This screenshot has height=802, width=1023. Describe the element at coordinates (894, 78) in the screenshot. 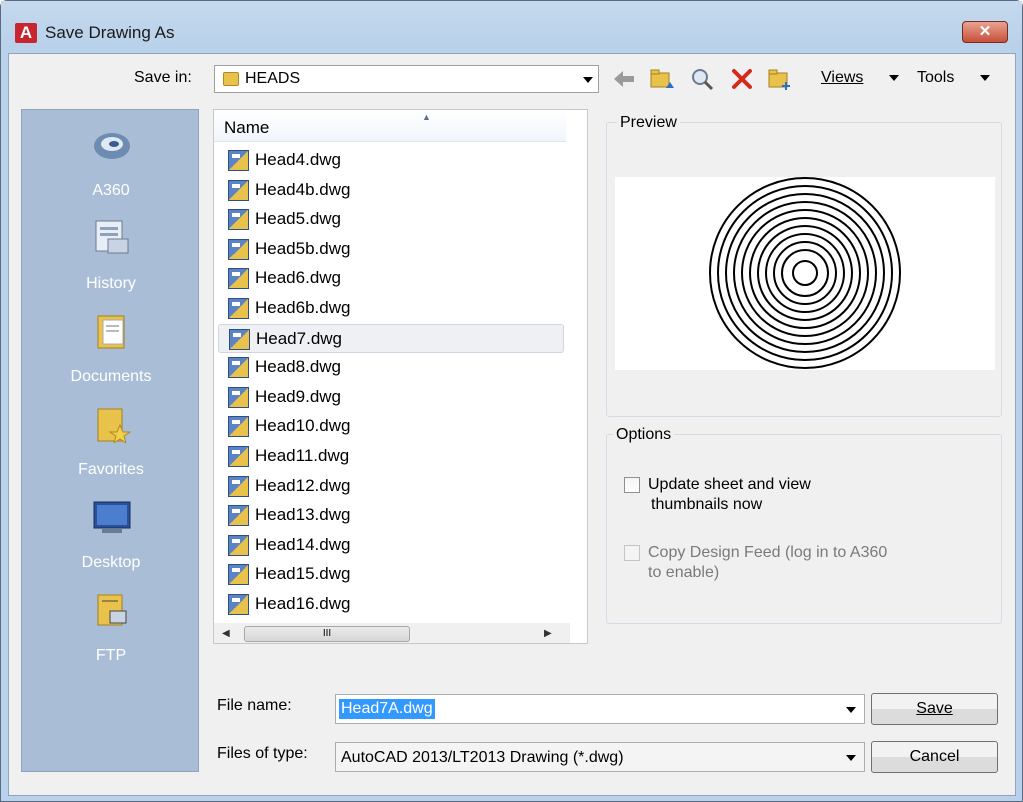

I see `views-chevron-down-icon` at that location.